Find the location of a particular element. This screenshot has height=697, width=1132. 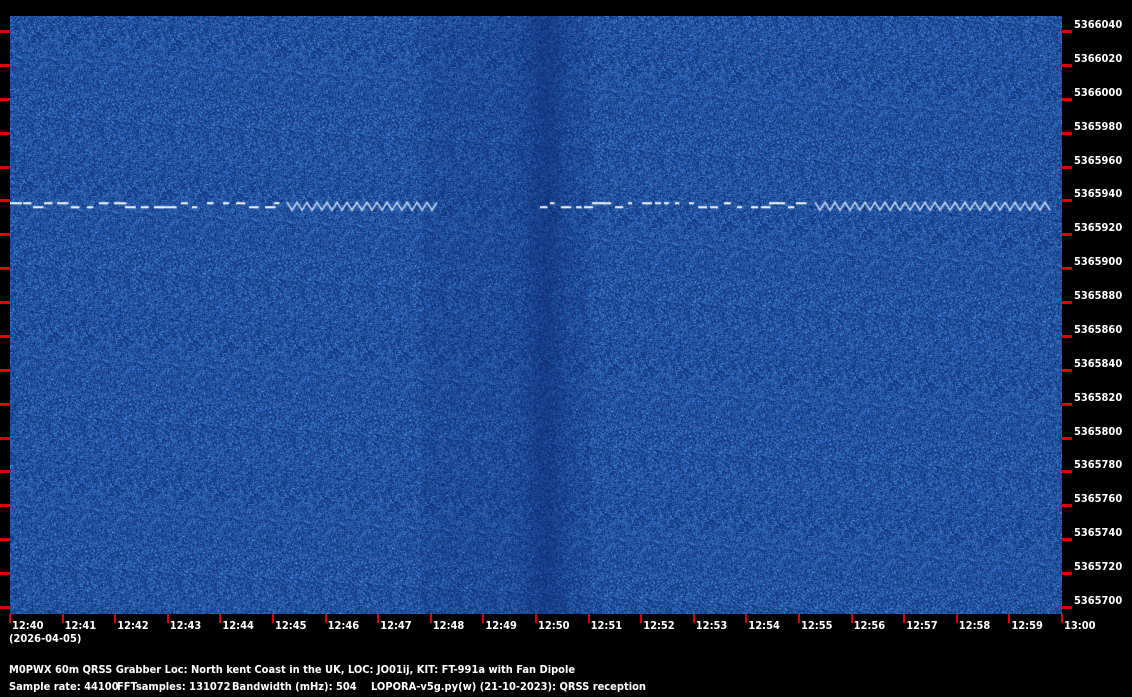

y-tick-label: 5365840 is located at coordinates (1098, 363).